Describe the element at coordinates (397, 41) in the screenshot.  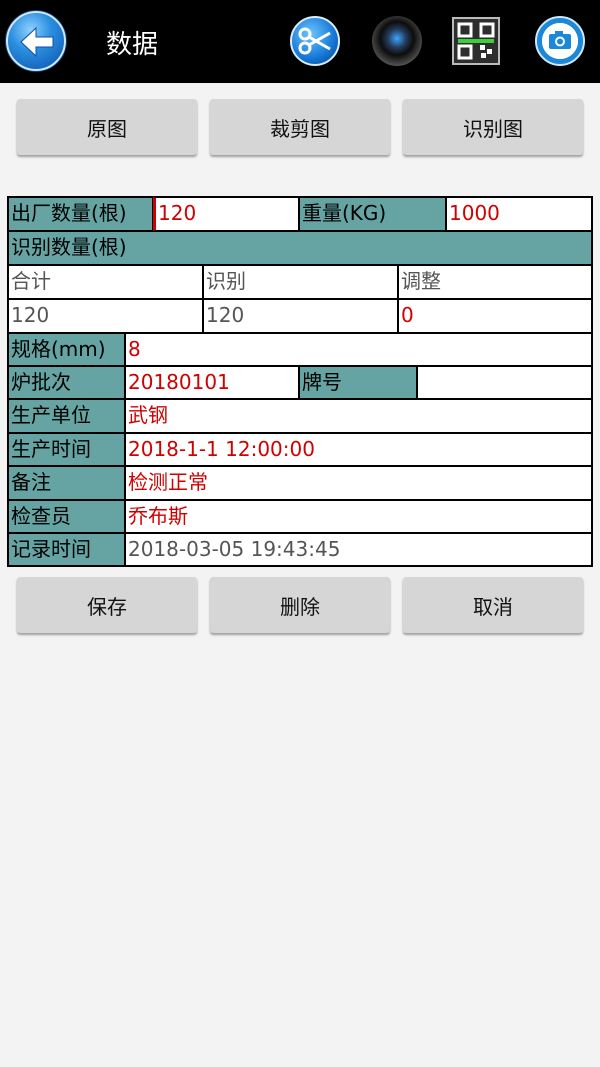
I see `camera-lens-icon` at that location.